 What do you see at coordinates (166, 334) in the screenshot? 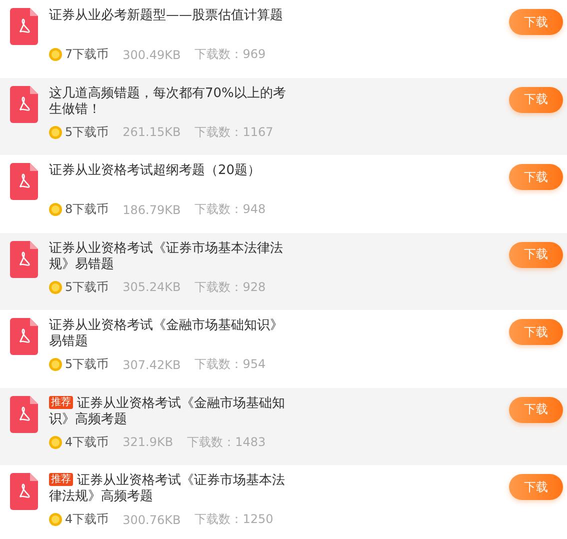
I see `resource-title: 证券从业资格考试《金融市场基础知识》易错题` at bounding box center [166, 334].